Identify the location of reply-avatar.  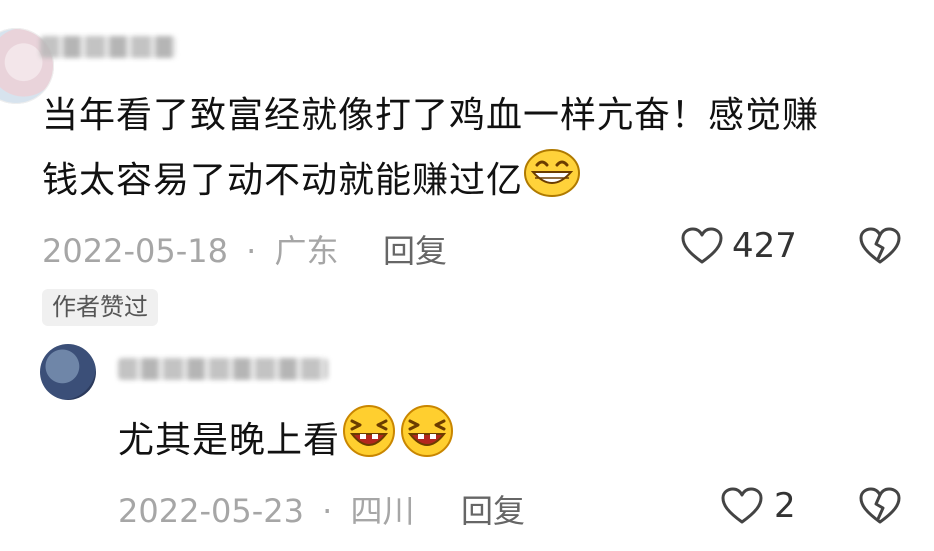
(68, 372).